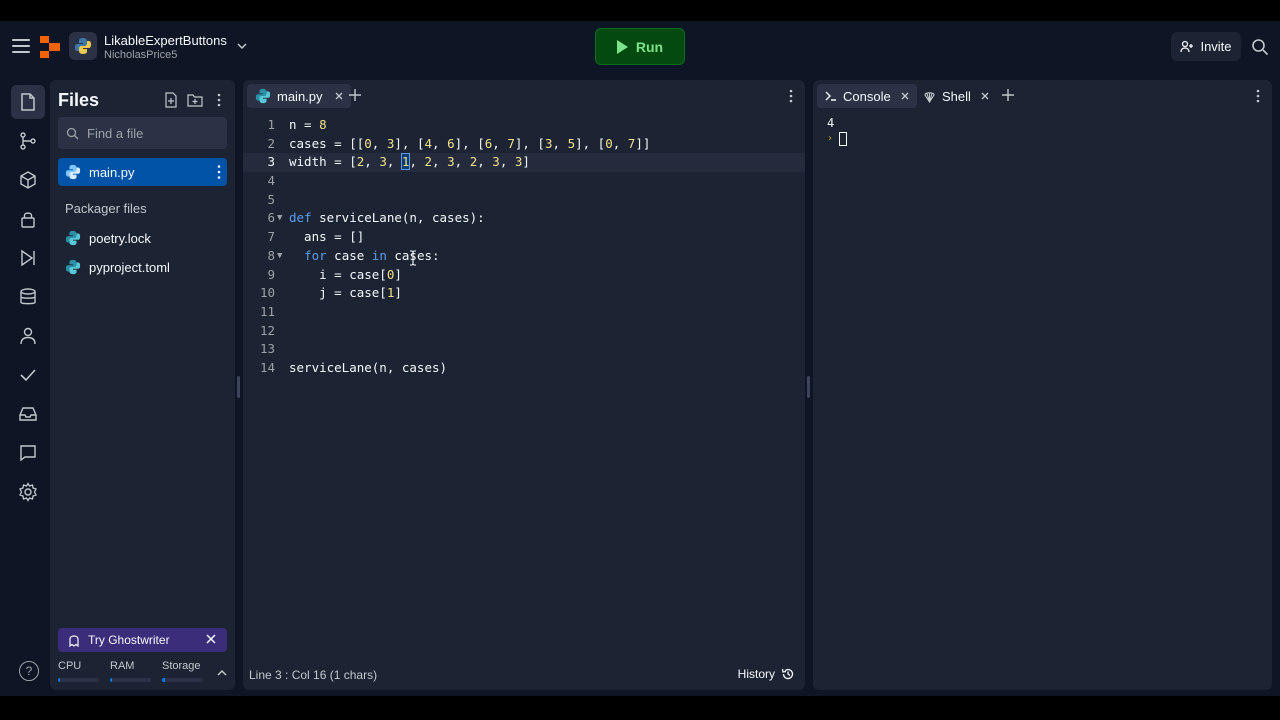 This screenshot has width=1280, height=720. What do you see at coordinates (106, 208) in the screenshot?
I see `packager-files-label: Packager files` at bounding box center [106, 208].